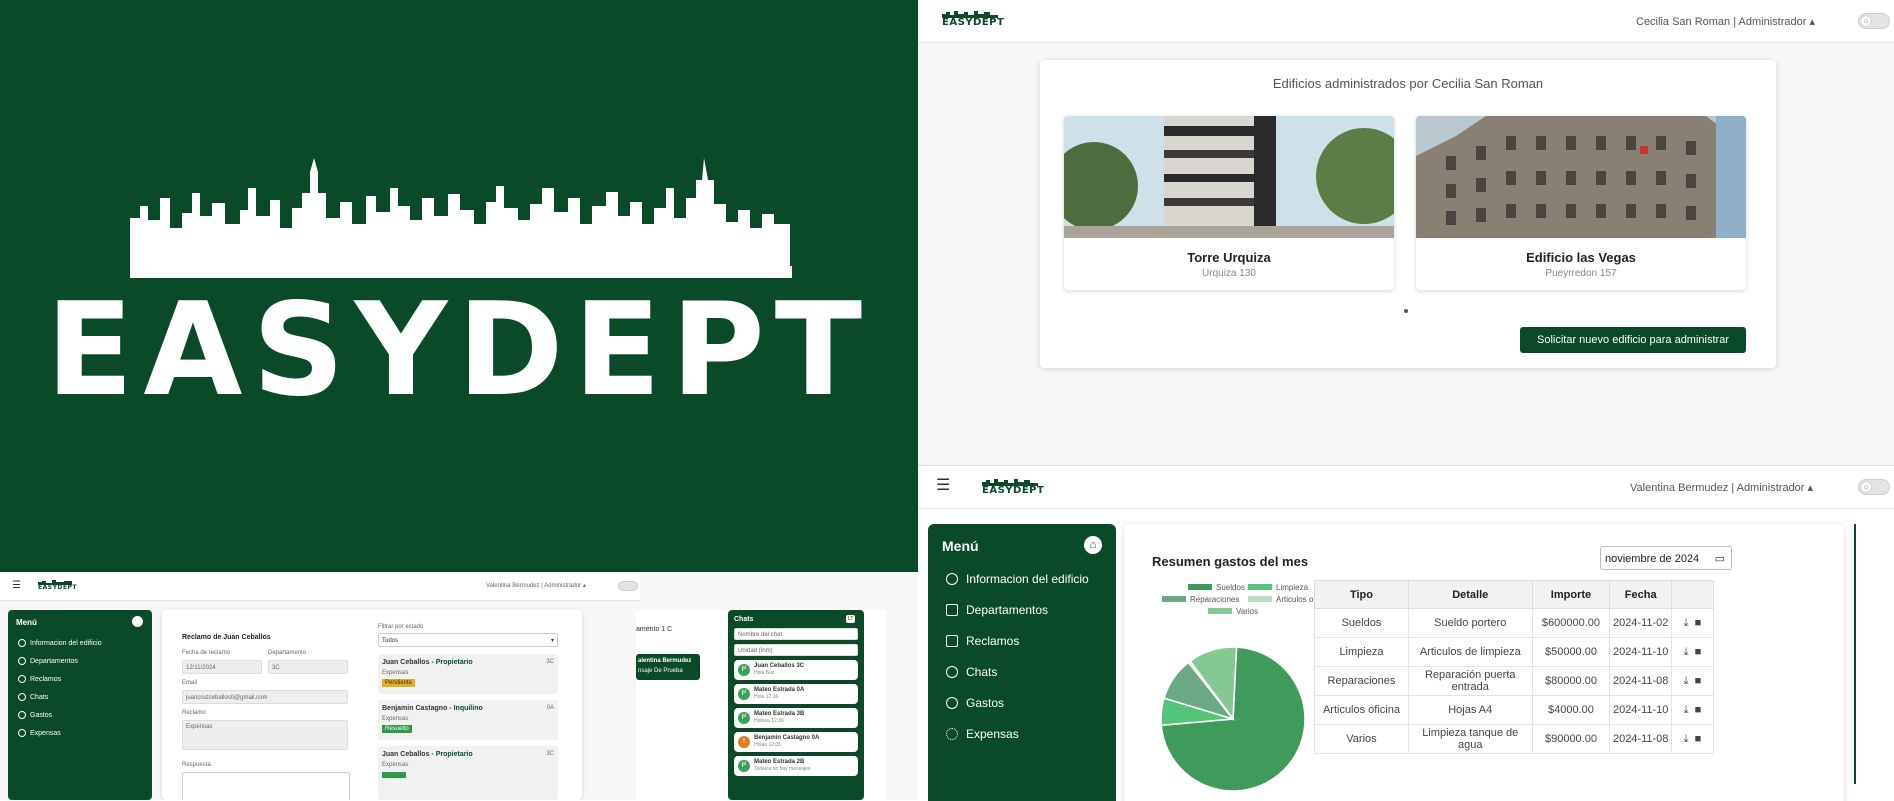 This screenshot has width=1894, height=801. What do you see at coordinates (1470, 594) in the screenshot?
I see `col-header-detalle: Detalle` at bounding box center [1470, 594].